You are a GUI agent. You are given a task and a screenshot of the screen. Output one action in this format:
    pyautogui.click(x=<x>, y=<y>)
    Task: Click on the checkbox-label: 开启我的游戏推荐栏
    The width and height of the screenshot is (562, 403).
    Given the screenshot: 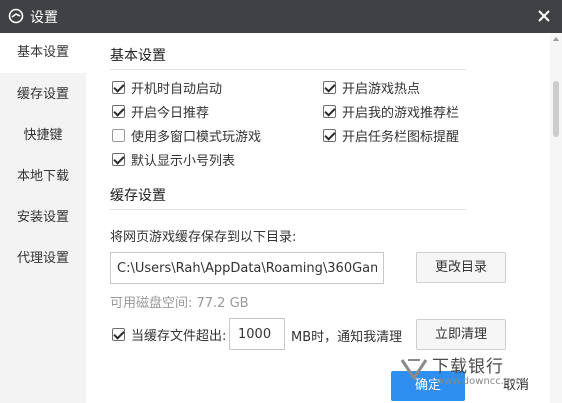 What is the action you would take?
    pyautogui.click(x=401, y=113)
    